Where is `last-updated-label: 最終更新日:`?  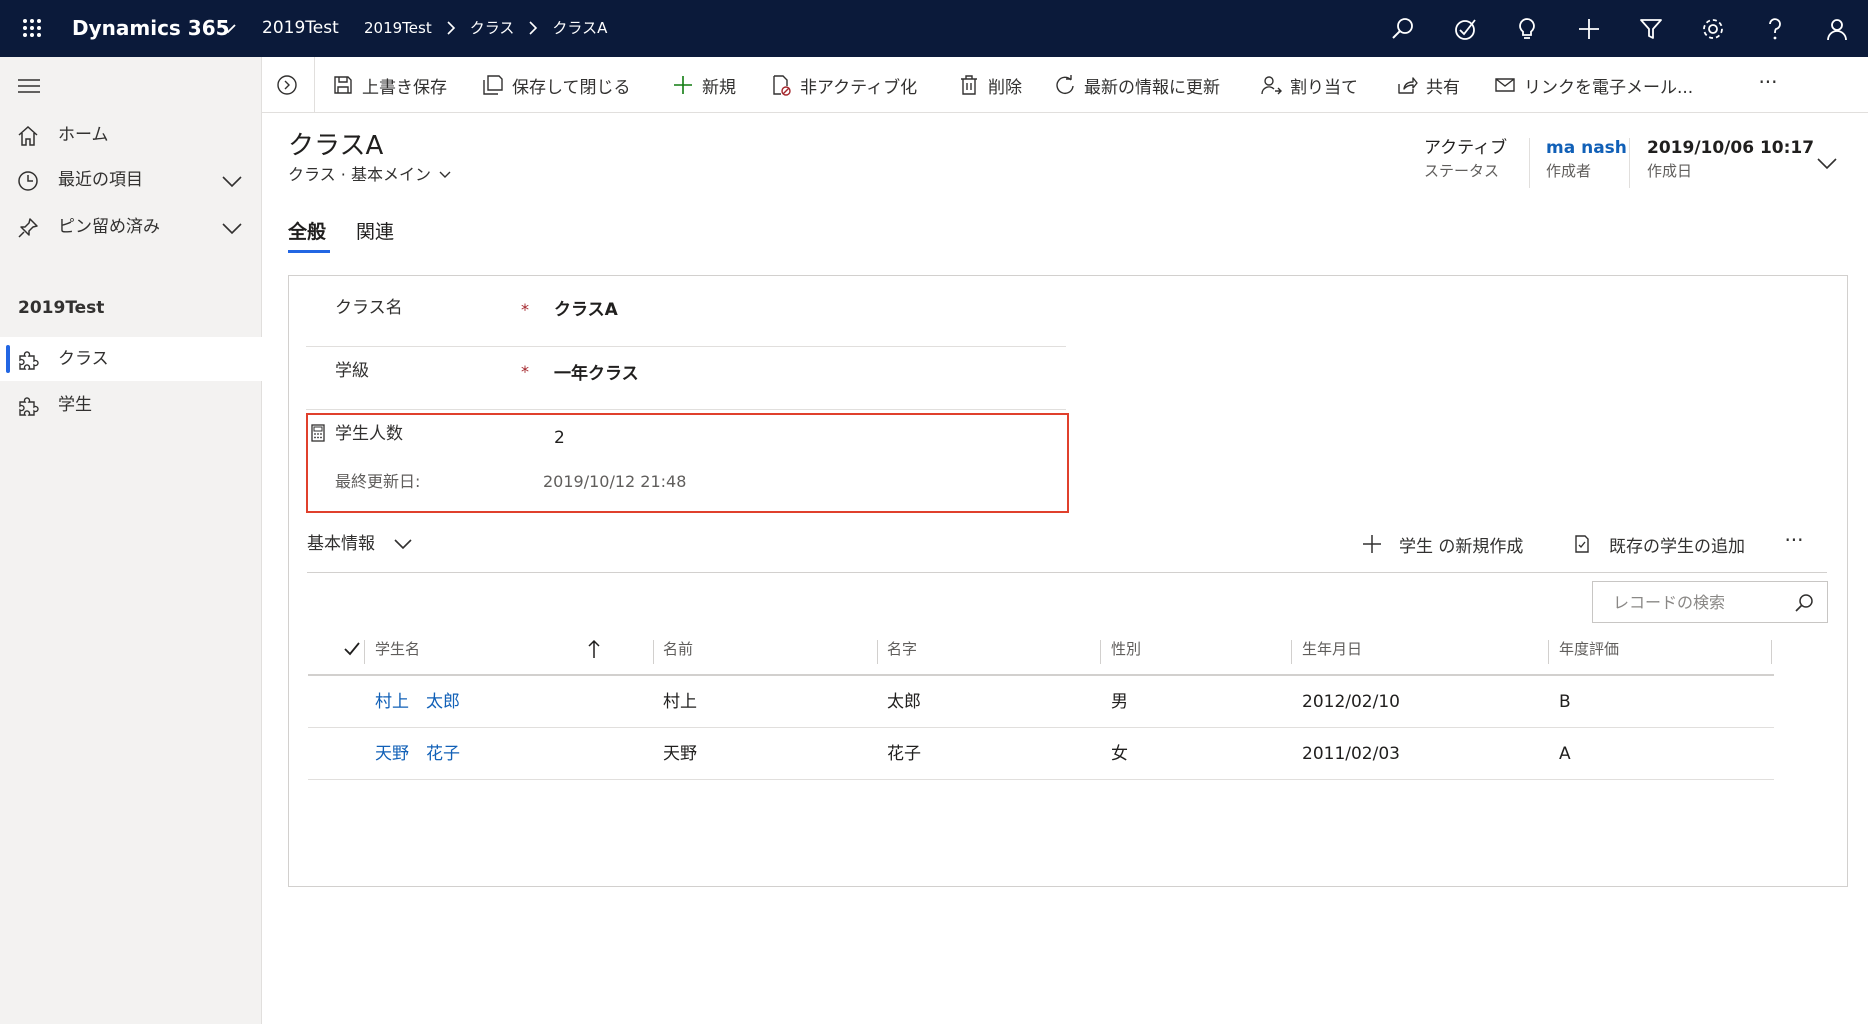
last-updated-label: 最終更新日: is located at coordinates (378, 481).